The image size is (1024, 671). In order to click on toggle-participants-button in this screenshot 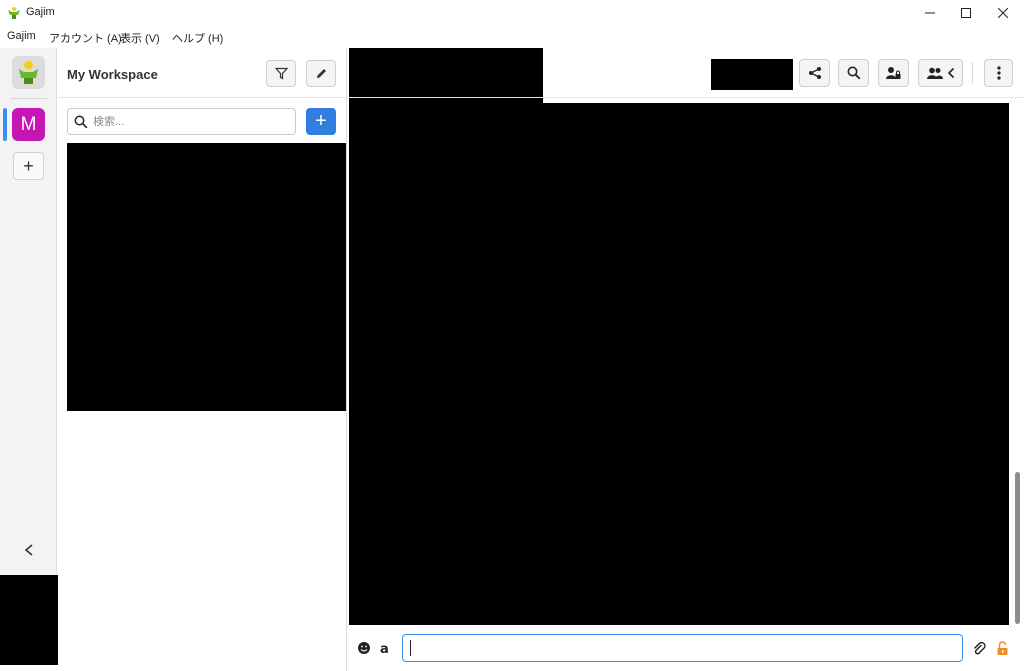, I will do `click(940, 73)`.